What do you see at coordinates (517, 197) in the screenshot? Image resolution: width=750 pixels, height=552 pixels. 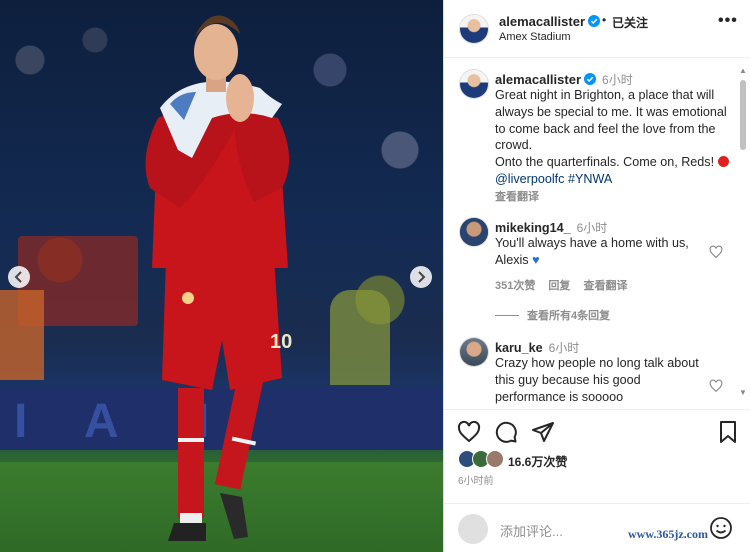 I see `caption-translate-link: 查看翻译` at bounding box center [517, 197].